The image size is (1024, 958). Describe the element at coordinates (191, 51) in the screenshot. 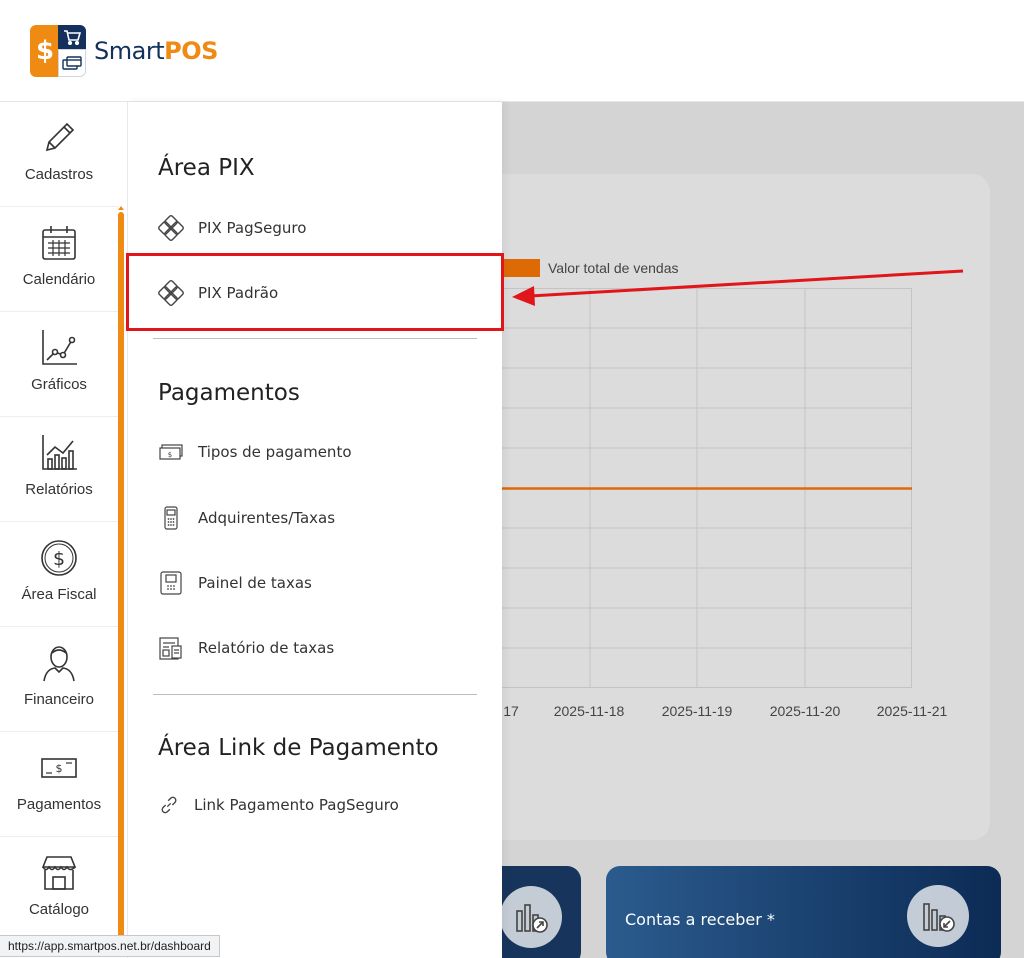

I see `brand-name-part2: POS` at that location.